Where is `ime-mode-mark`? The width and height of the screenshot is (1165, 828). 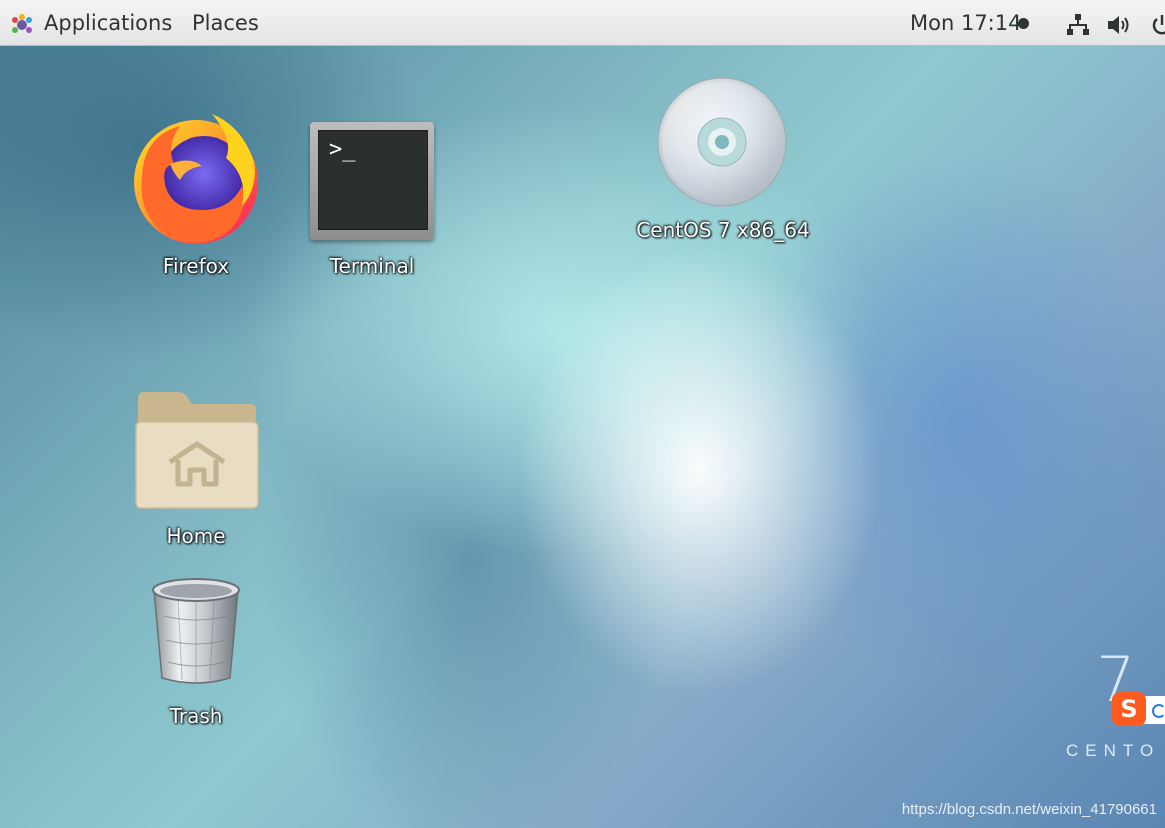
ime-mode-mark is located at coordinates (1158, 711).